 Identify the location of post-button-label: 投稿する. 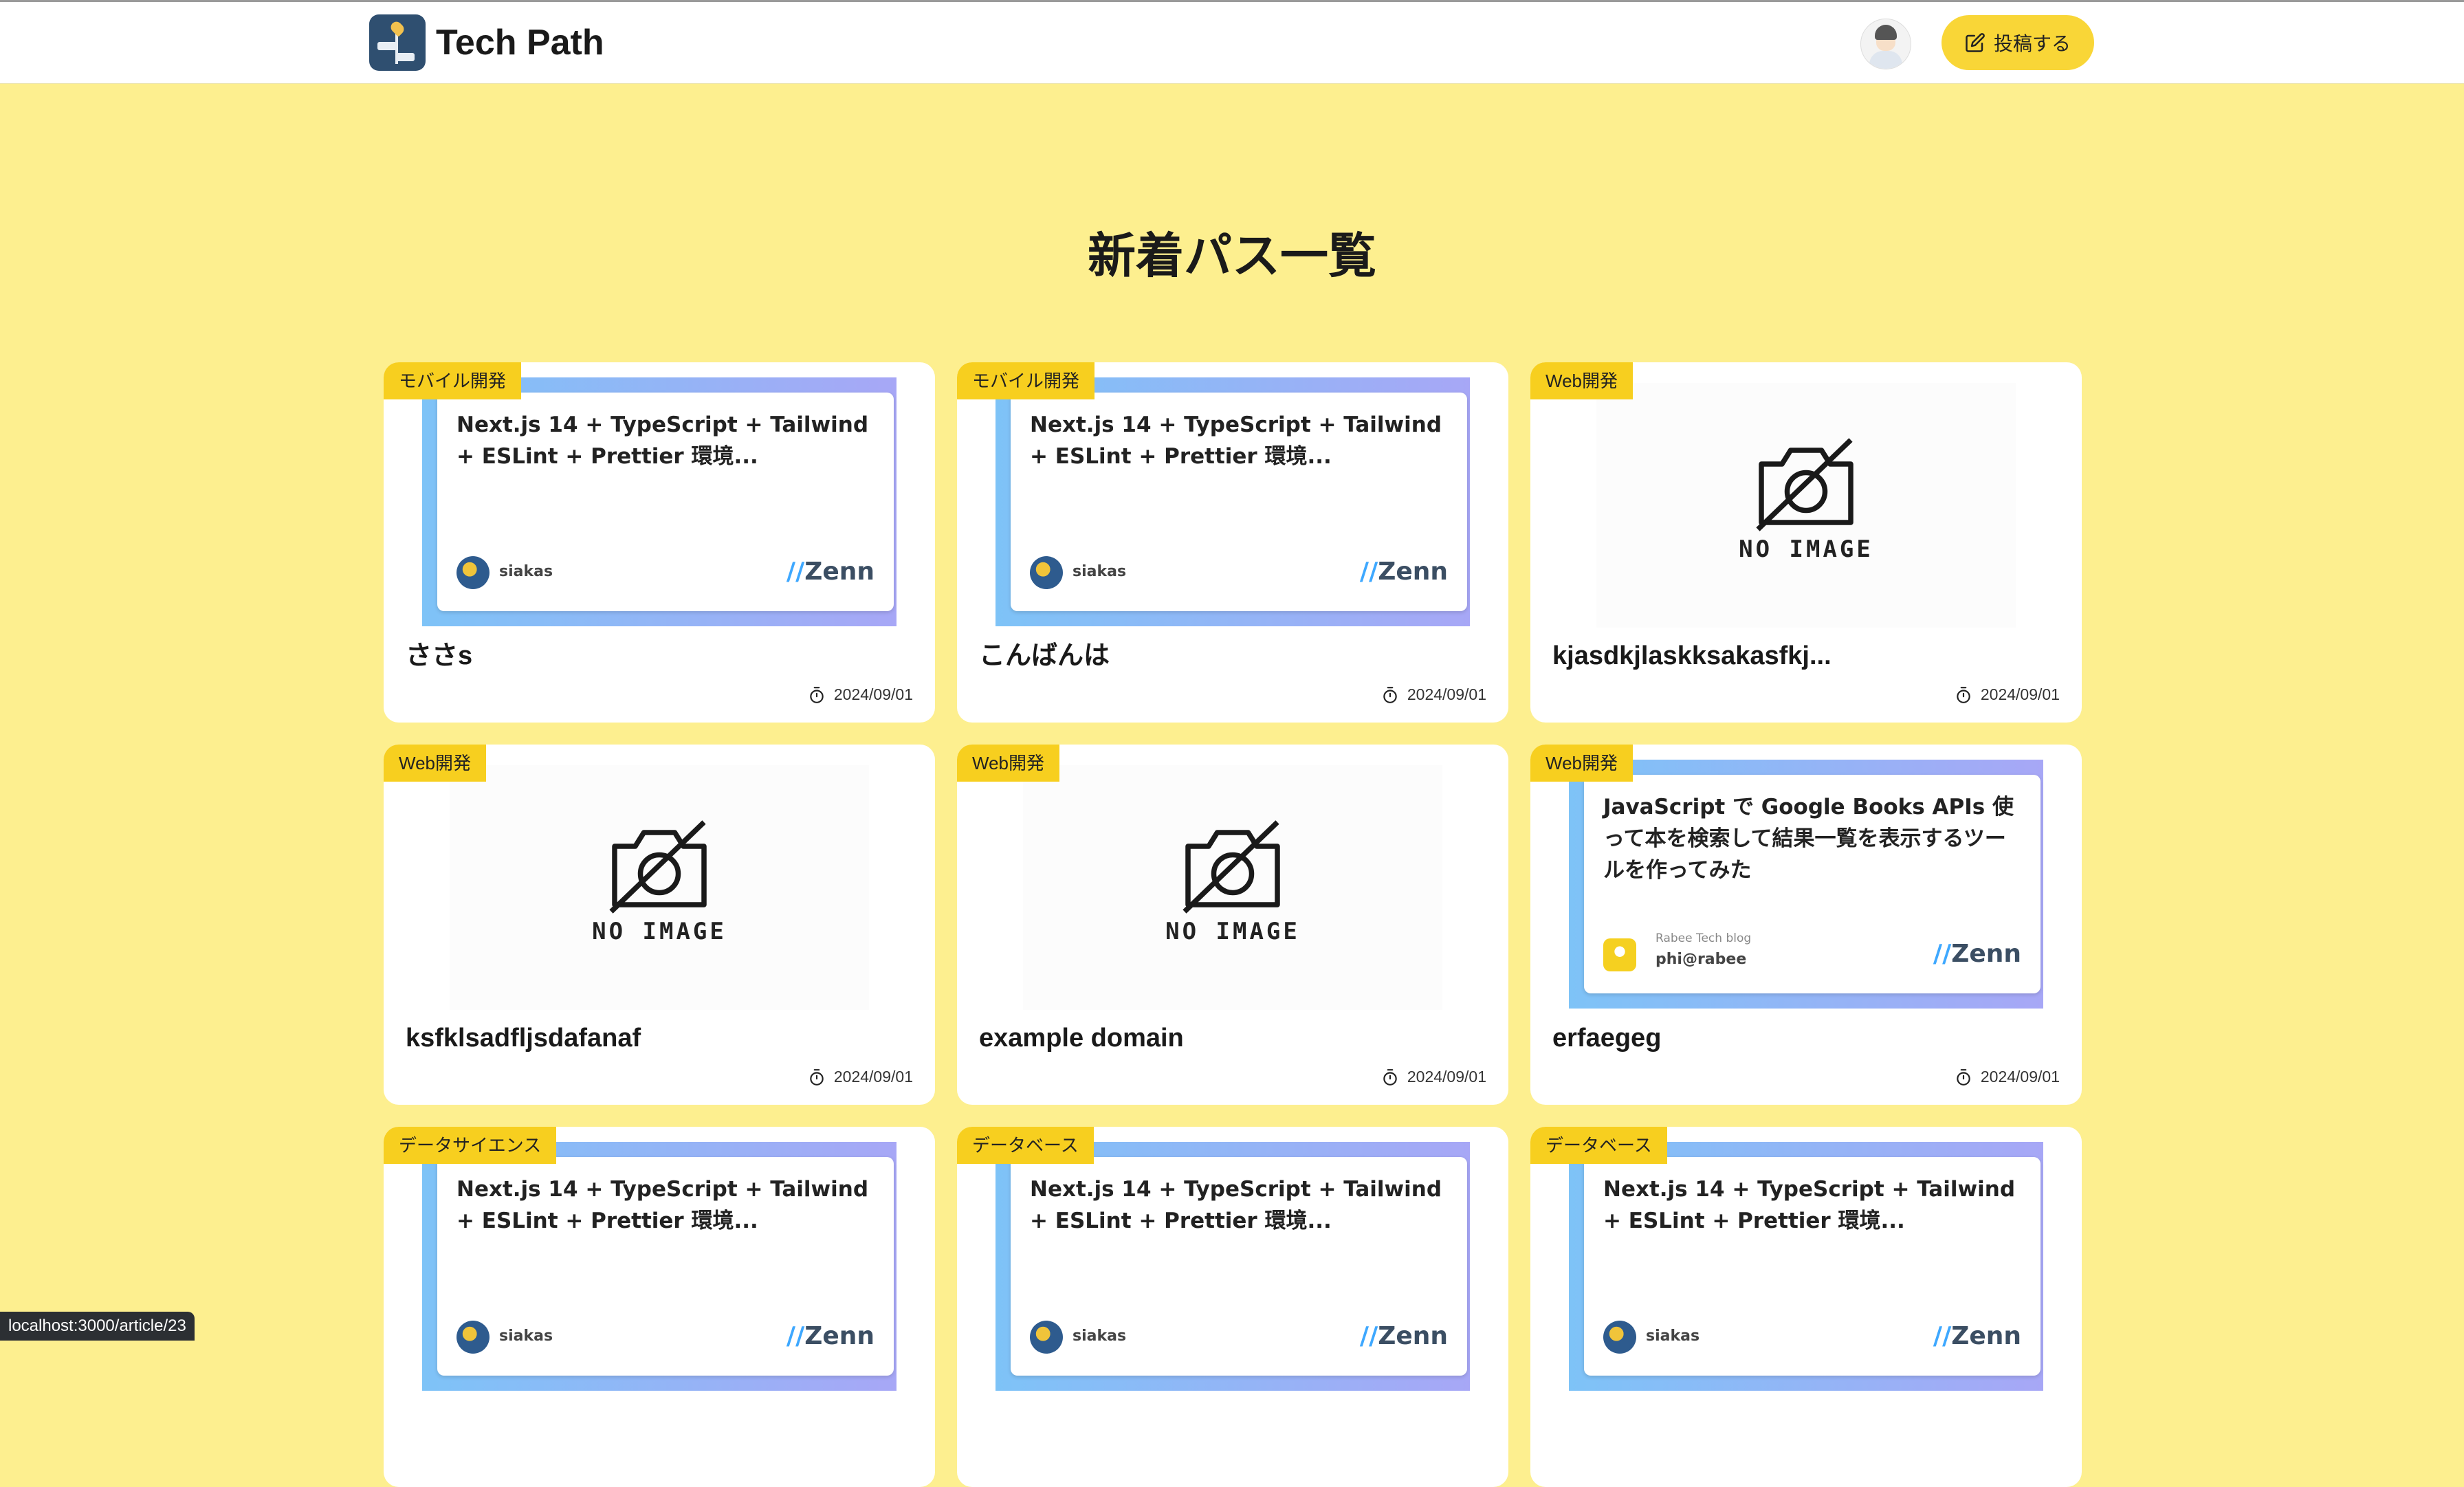
(2032, 43).